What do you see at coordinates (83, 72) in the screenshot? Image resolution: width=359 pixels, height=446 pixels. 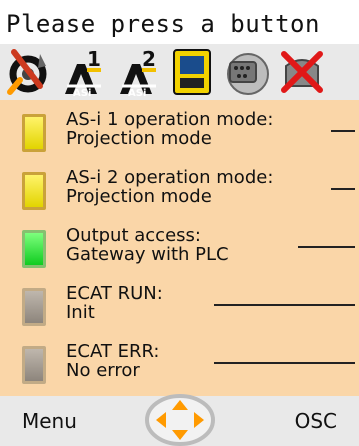 I see `asi-1-icon: ASi 1` at bounding box center [83, 72].